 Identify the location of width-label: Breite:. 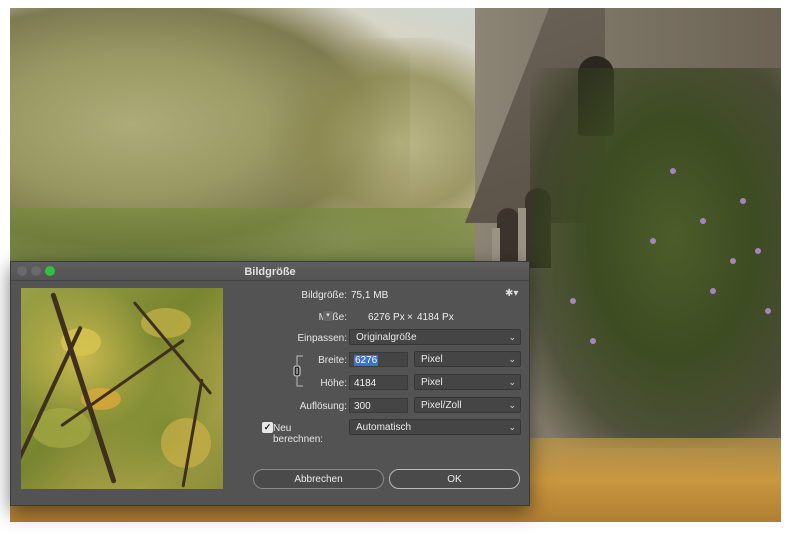
(332, 360).